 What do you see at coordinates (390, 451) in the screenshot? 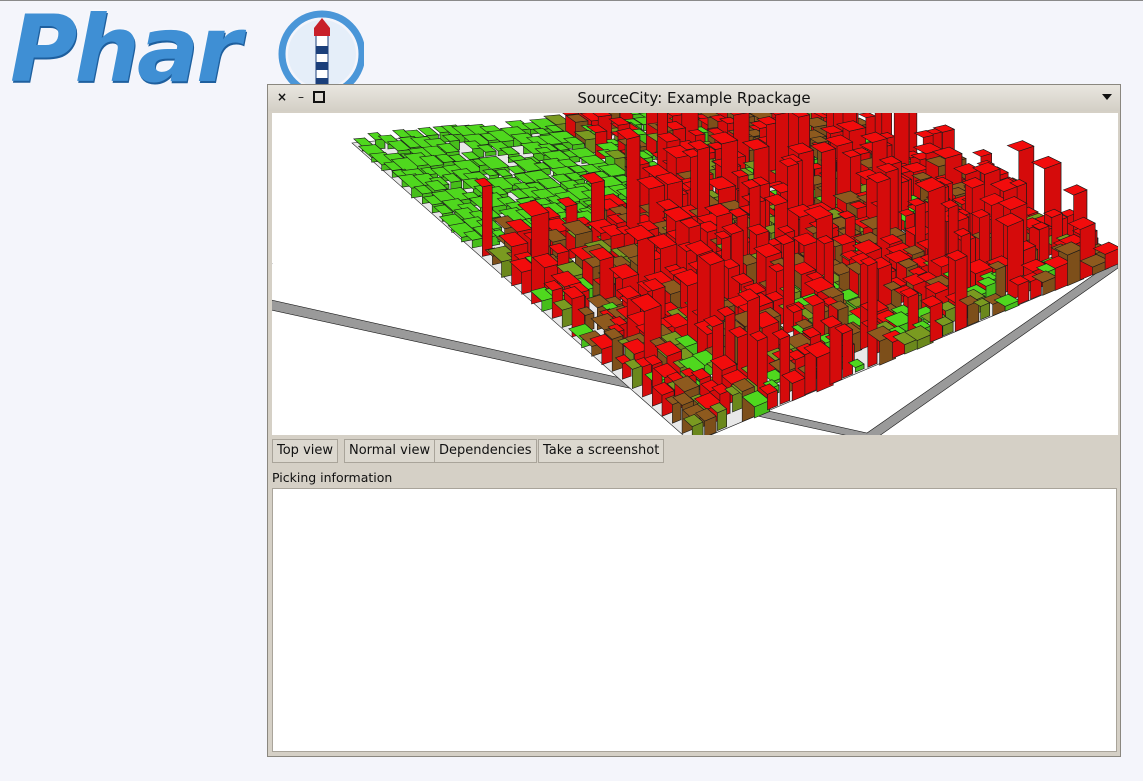
I see `normal-view-button: Normal view` at bounding box center [390, 451].